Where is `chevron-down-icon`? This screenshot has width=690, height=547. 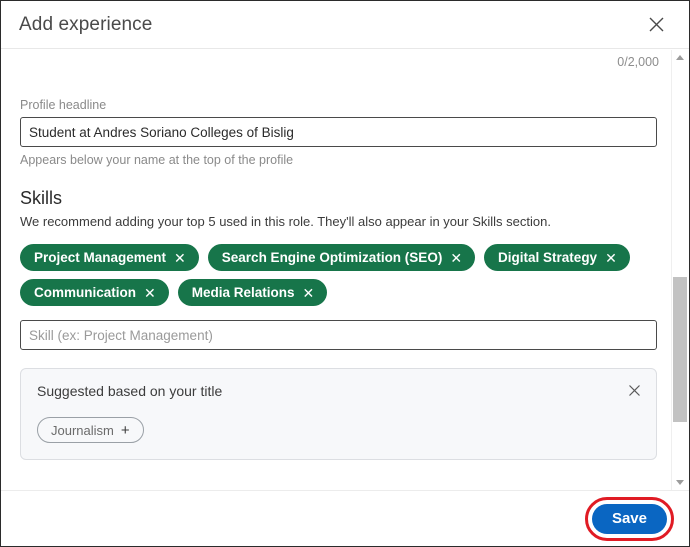 chevron-down-icon is located at coordinates (680, 482).